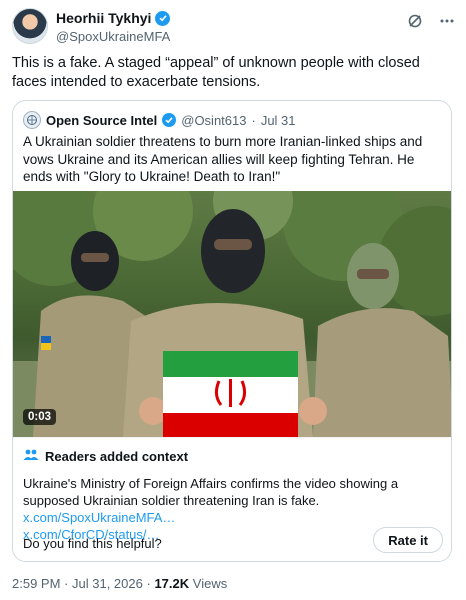 This screenshot has width=466, height=600. What do you see at coordinates (210, 583) in the screenshot?
I see `views-label: Views` at bounding box center [210, 583].